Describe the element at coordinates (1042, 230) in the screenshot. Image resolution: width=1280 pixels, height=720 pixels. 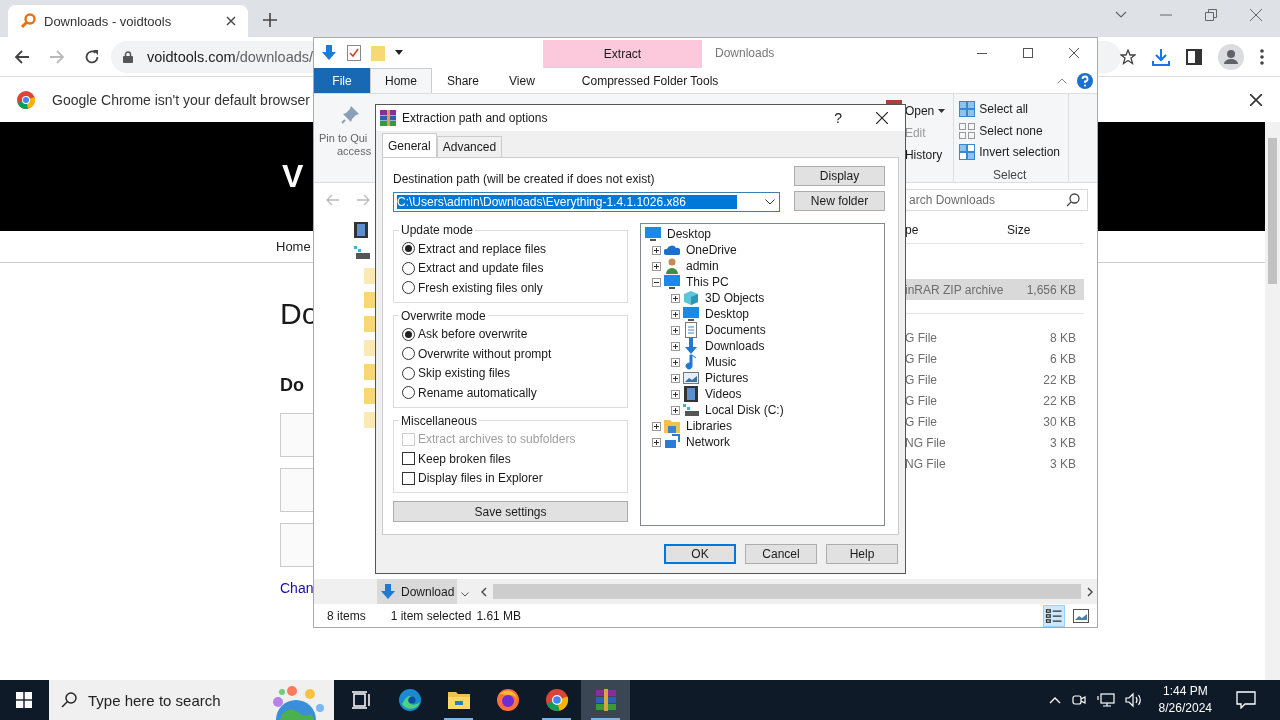
I see `column-header: Size` at that location.